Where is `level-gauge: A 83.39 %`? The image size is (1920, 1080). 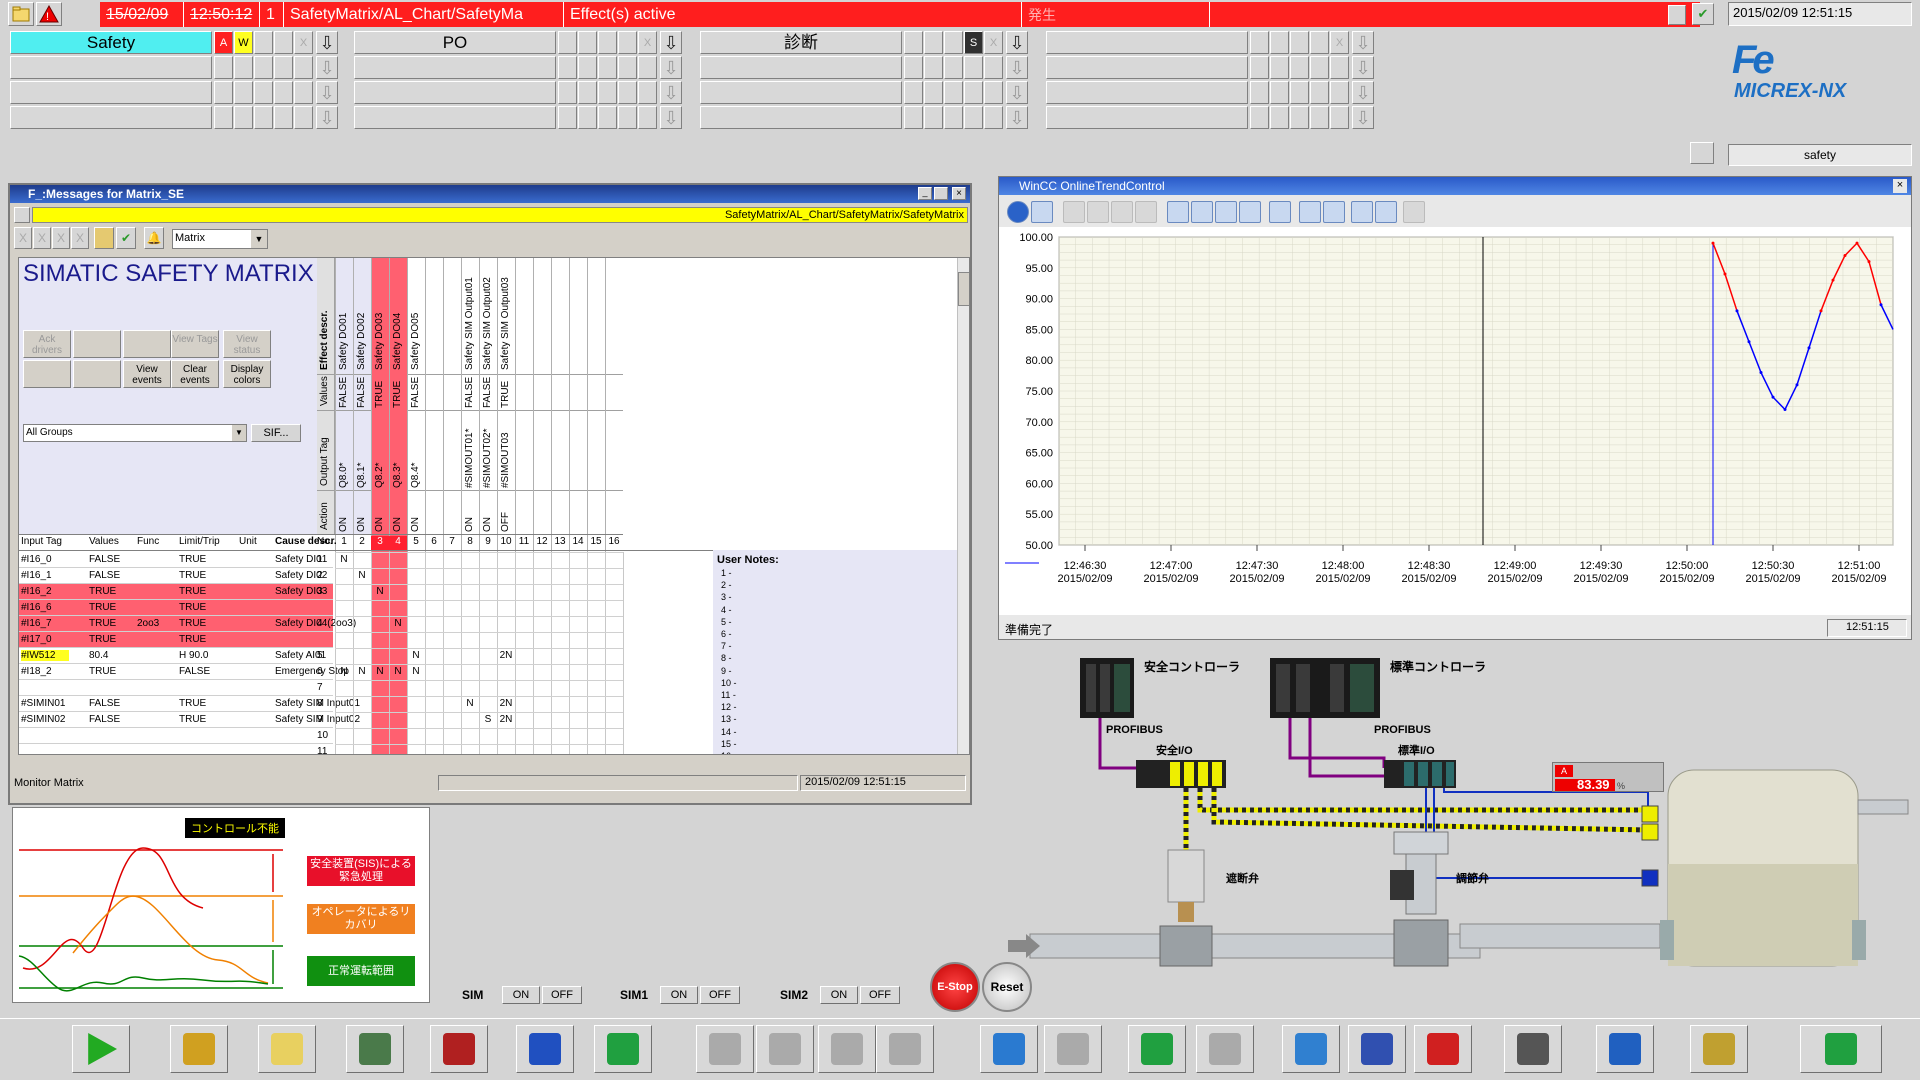
level-gauge: A 83.39 % is located at coordinates (1608, 777).